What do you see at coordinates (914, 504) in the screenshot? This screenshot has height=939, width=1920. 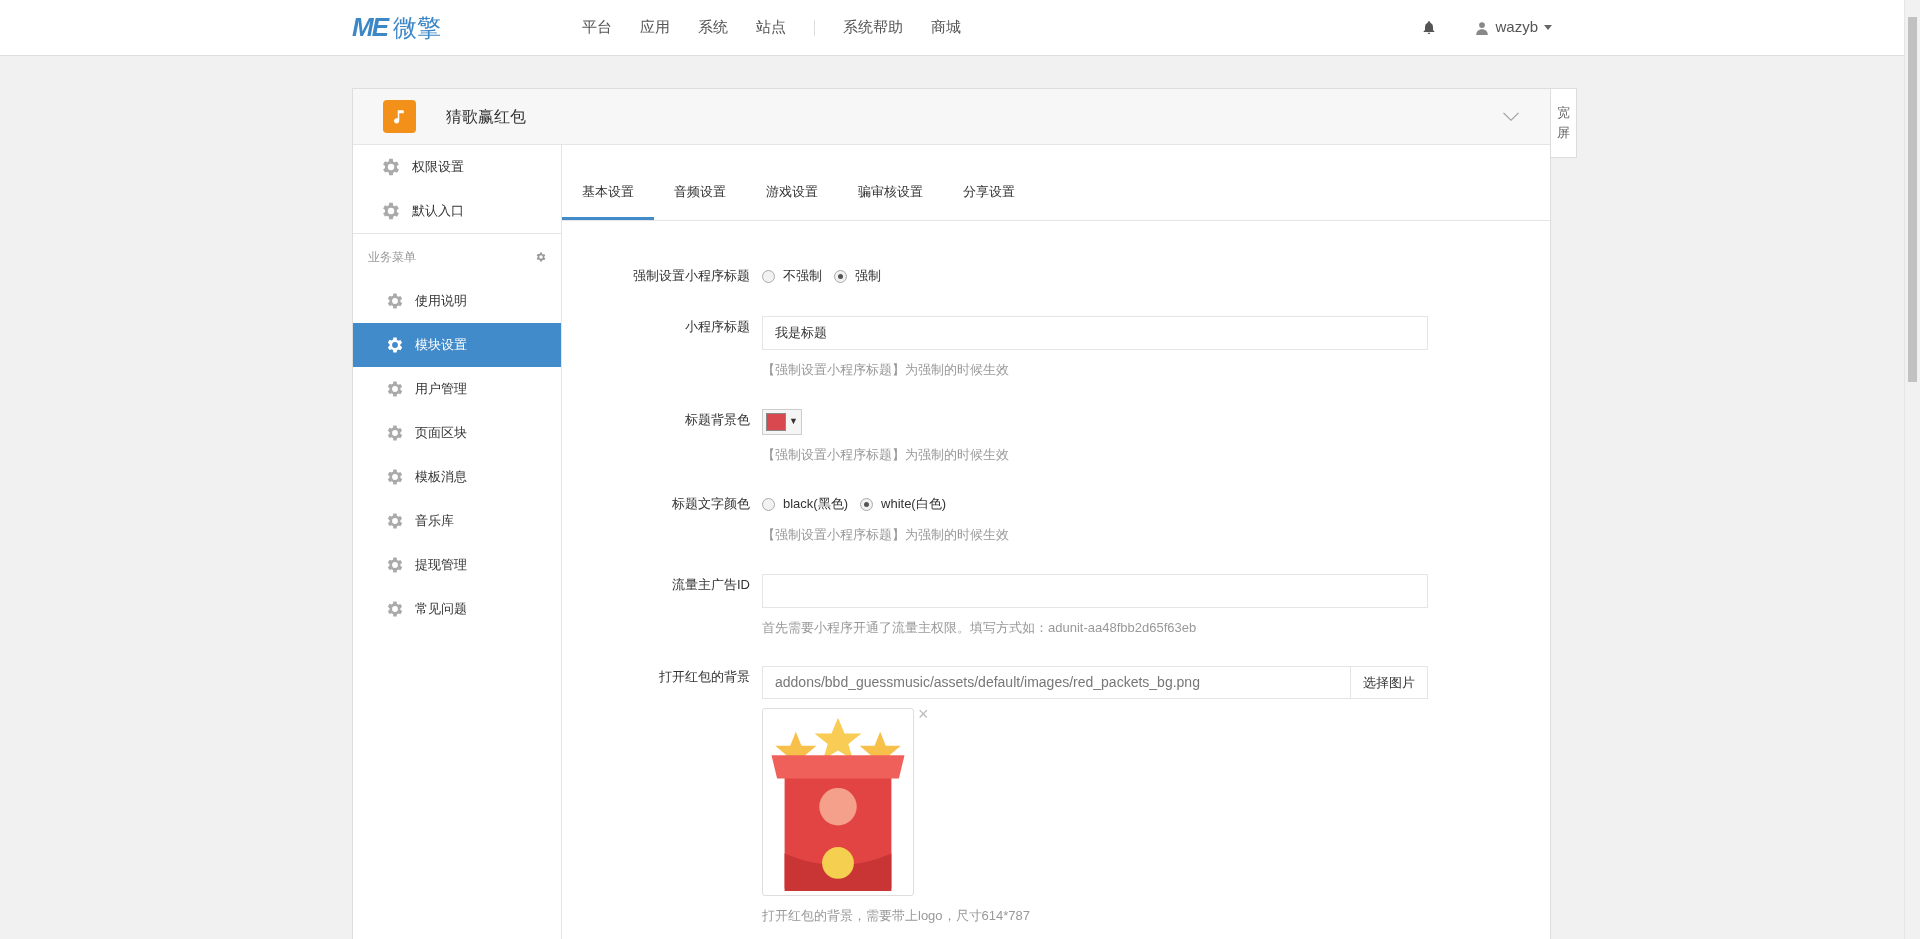 I see `radio-label: white(白色)` at bounding box center [914, 504].